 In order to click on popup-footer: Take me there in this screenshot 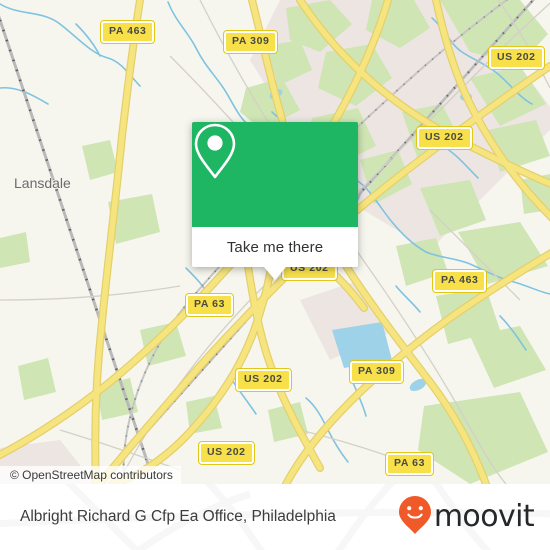, I will do `click(275, 253)`.